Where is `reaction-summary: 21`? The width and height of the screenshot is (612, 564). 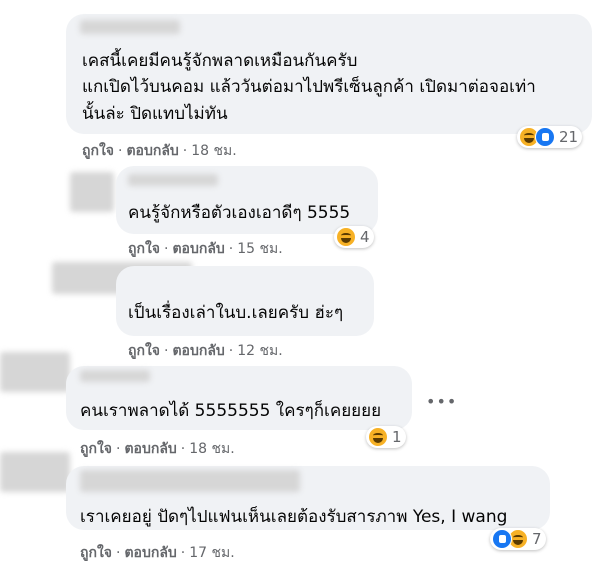
reaction-summary: 21 is located at coordinates (550, 137).